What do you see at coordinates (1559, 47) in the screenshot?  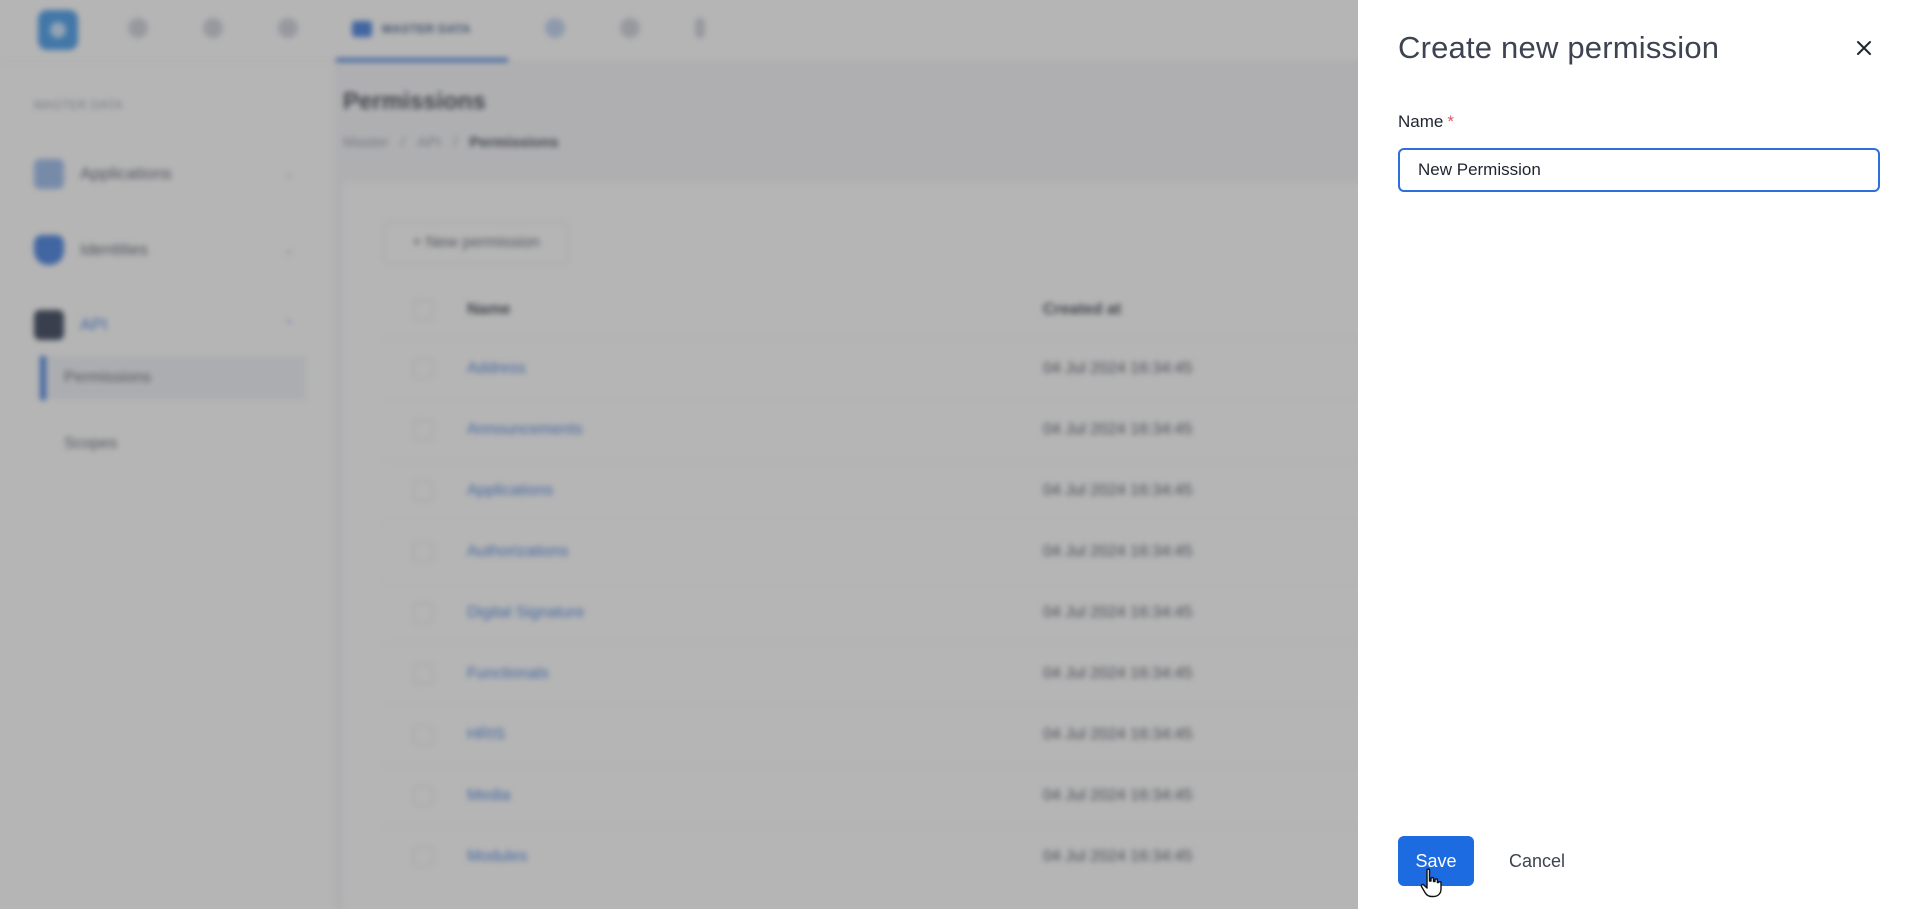 I see `drawer-title: Create new permission` at bounding box center [1559, 47].